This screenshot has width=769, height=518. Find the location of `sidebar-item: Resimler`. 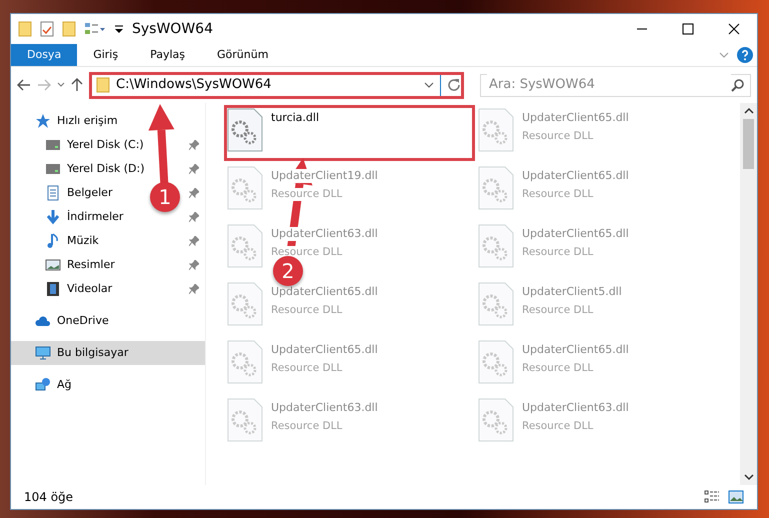

sidebar-item: Resimler is located at coordinates (63, 265).